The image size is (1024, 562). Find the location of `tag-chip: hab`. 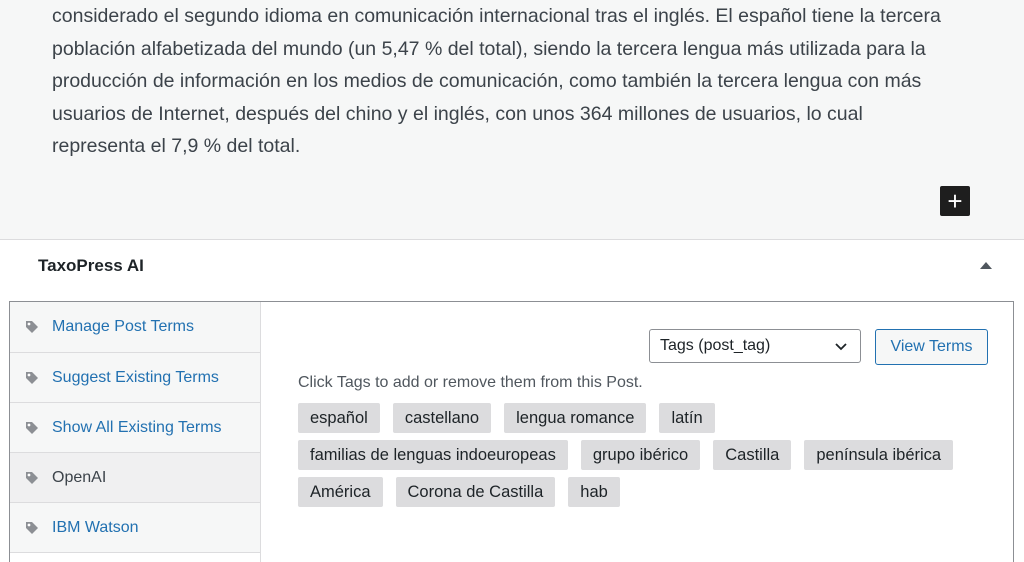

tag-chip: hab is located at coordinates (594, 492).